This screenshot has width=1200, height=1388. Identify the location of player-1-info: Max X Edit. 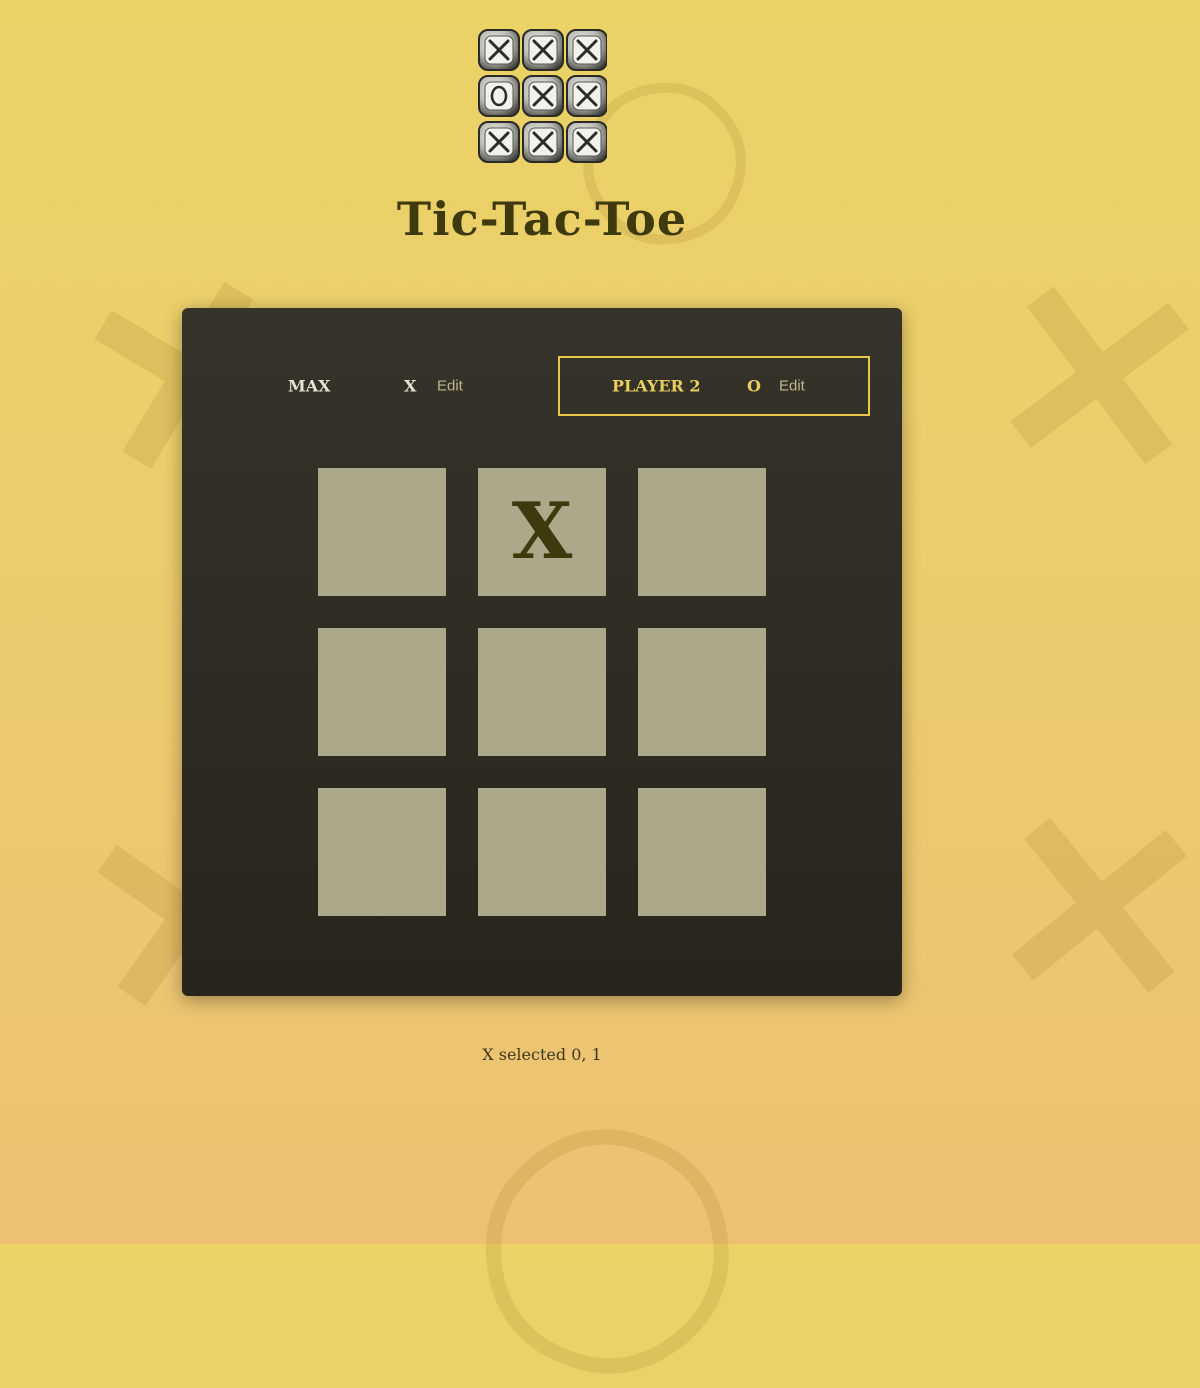
(400, 386).